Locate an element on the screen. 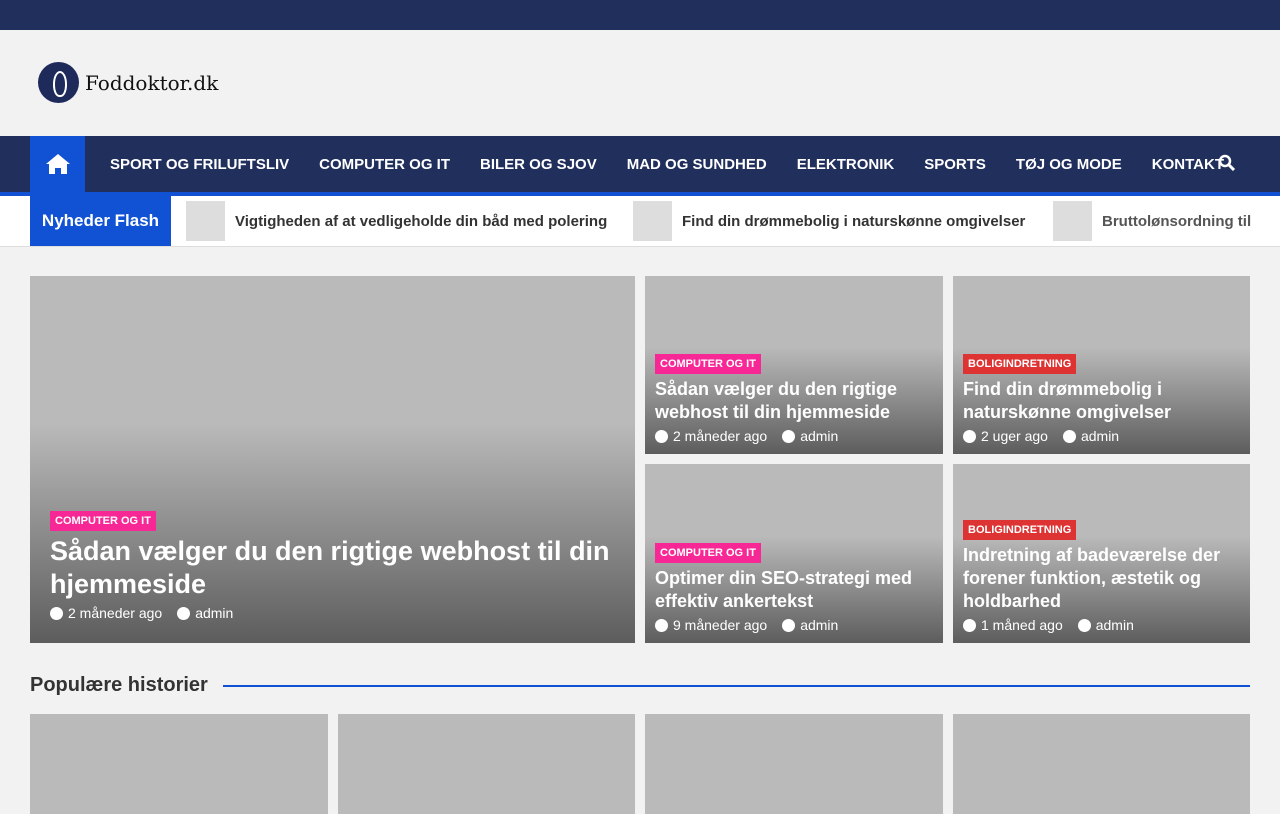 Image resolution: width=1280 pixels, height=814 pixels. ticker-item: Bruttolønsordning til is located at coordinates (1152, 221).